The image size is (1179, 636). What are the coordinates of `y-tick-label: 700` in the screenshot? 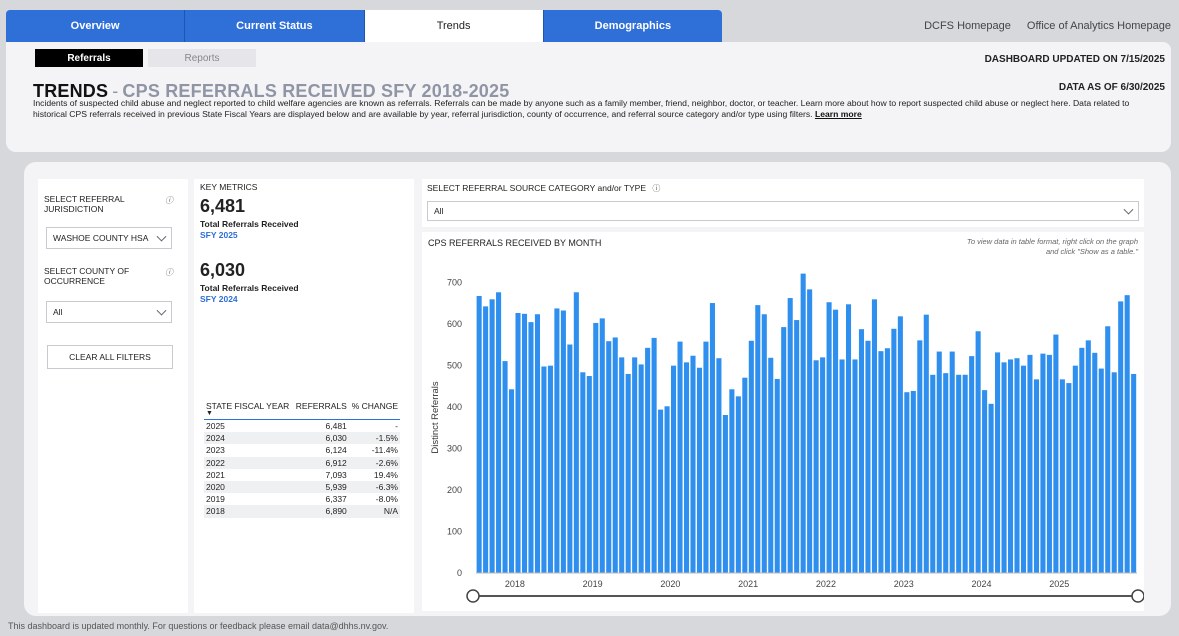 It's located at (454, 283).